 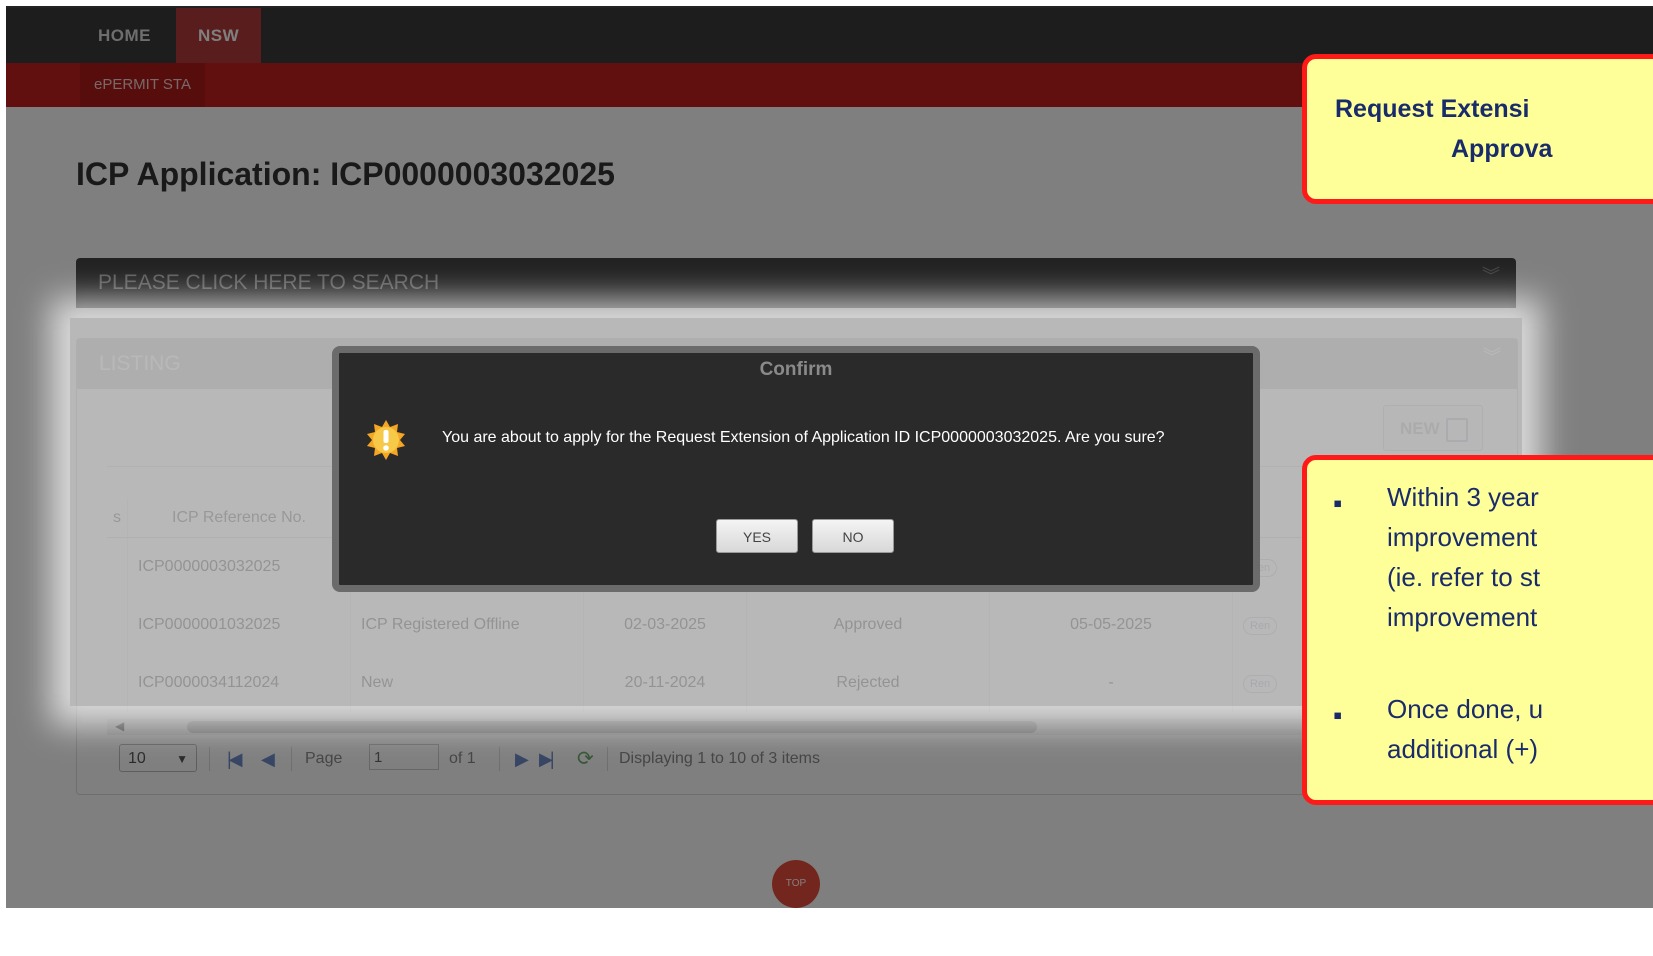 What do you see at coordinates (1502, 149) in the screenshot?
I see `callout-title-line2: Approva` at bounding box center [1502, 149].